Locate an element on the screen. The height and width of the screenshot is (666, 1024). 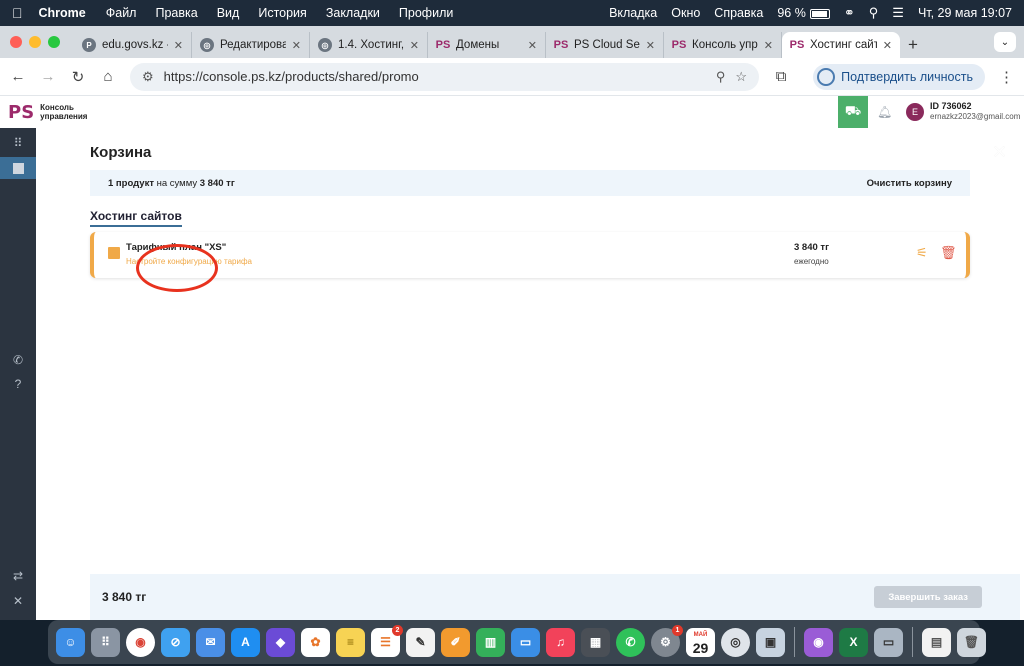
document-icon: ▤ is located at coordinates (936, 642).